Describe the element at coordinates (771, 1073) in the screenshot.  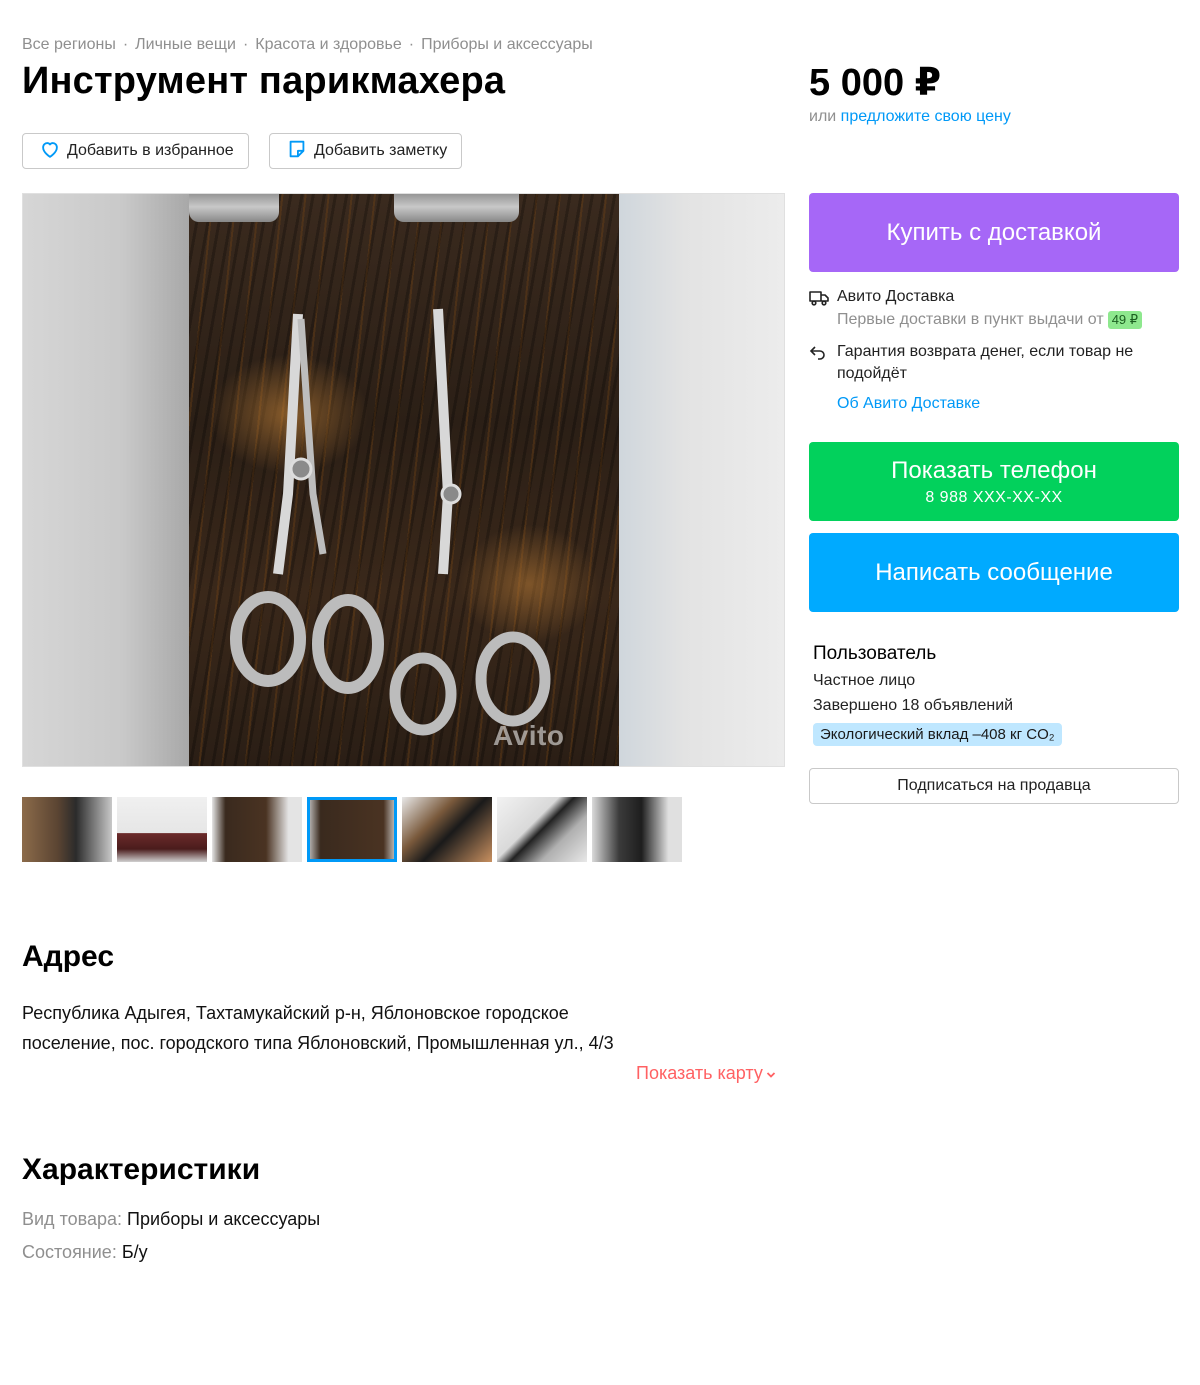
I see `chevron-down-icon` at that location.